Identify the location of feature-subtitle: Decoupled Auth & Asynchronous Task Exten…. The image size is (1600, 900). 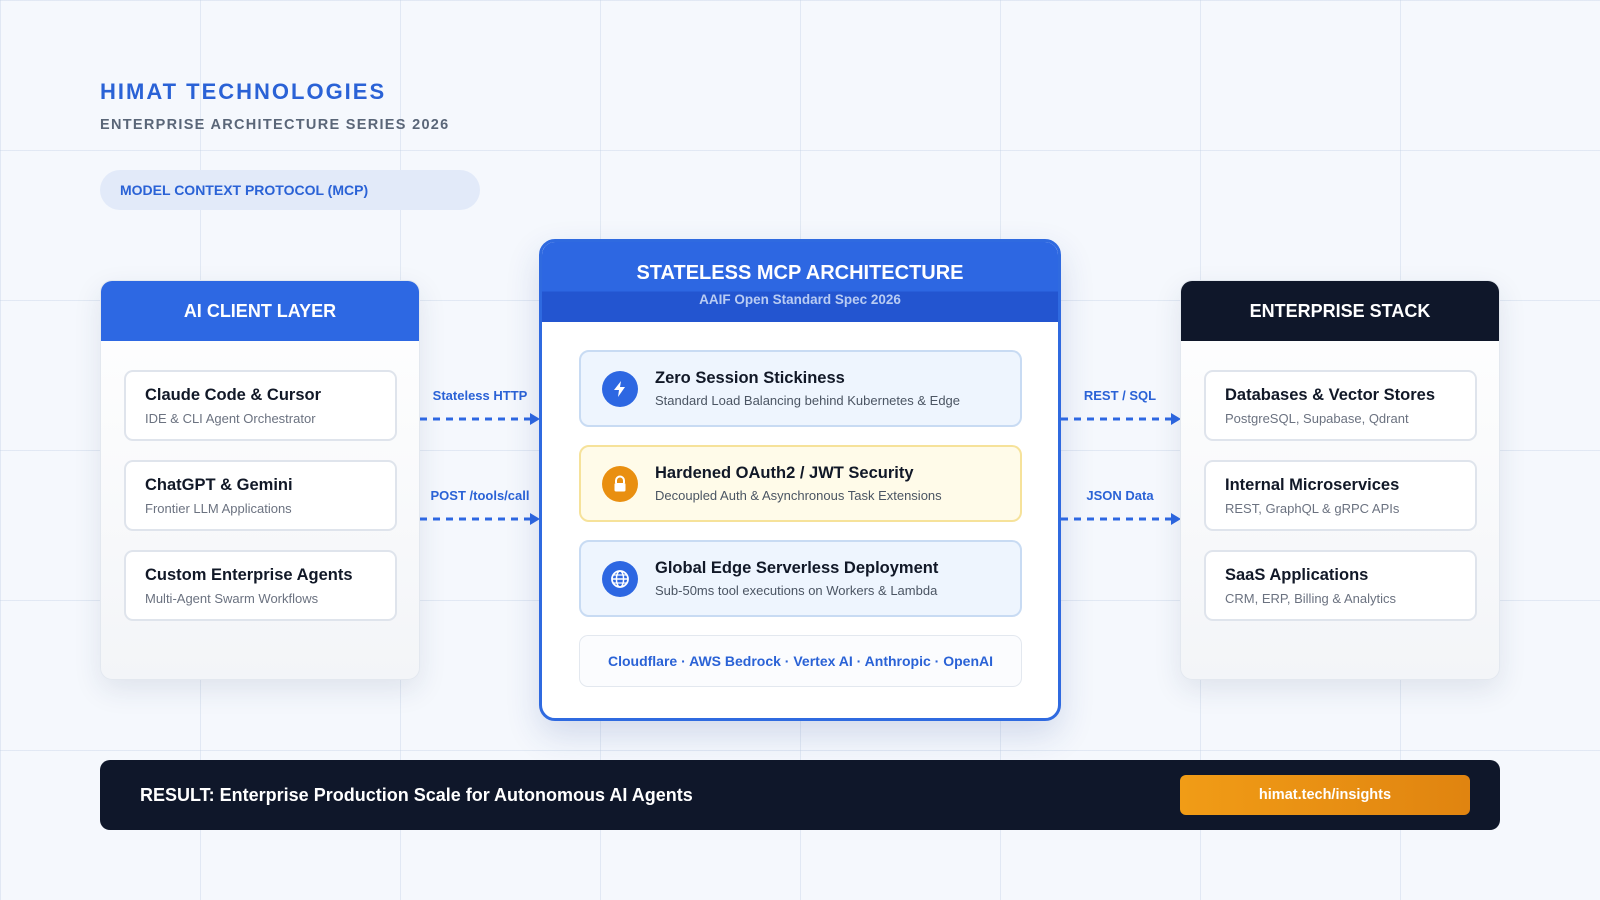
(798, 495).